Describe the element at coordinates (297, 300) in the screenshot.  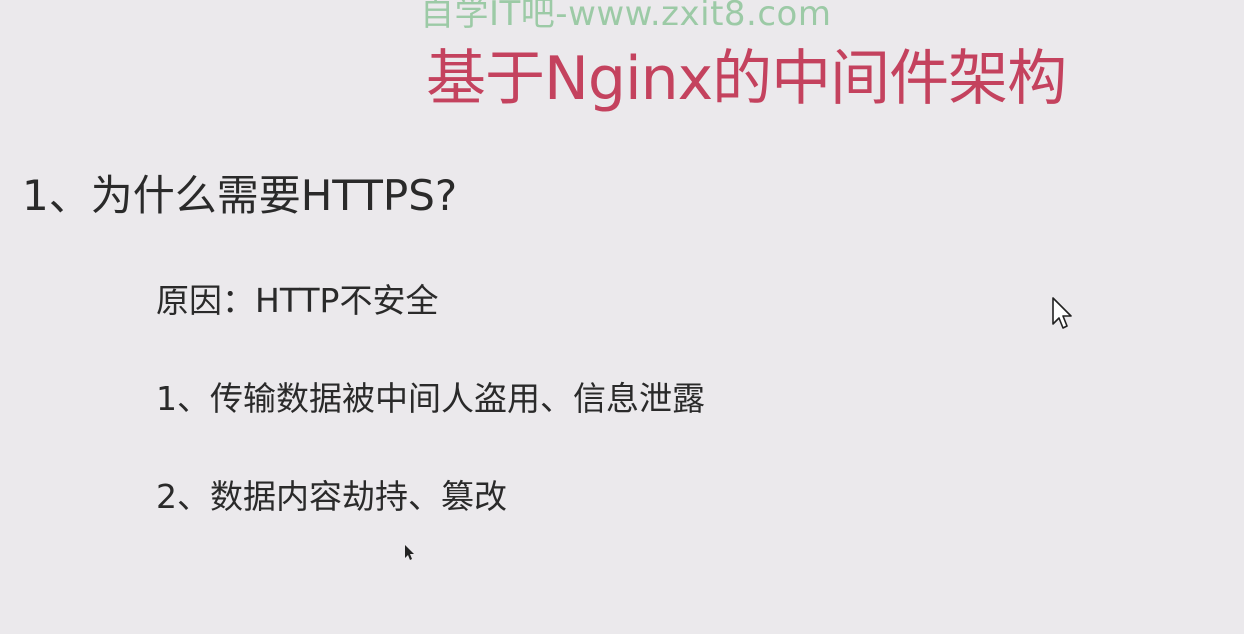
I see `reason-line: 原因：HTTP不安全` at that location.